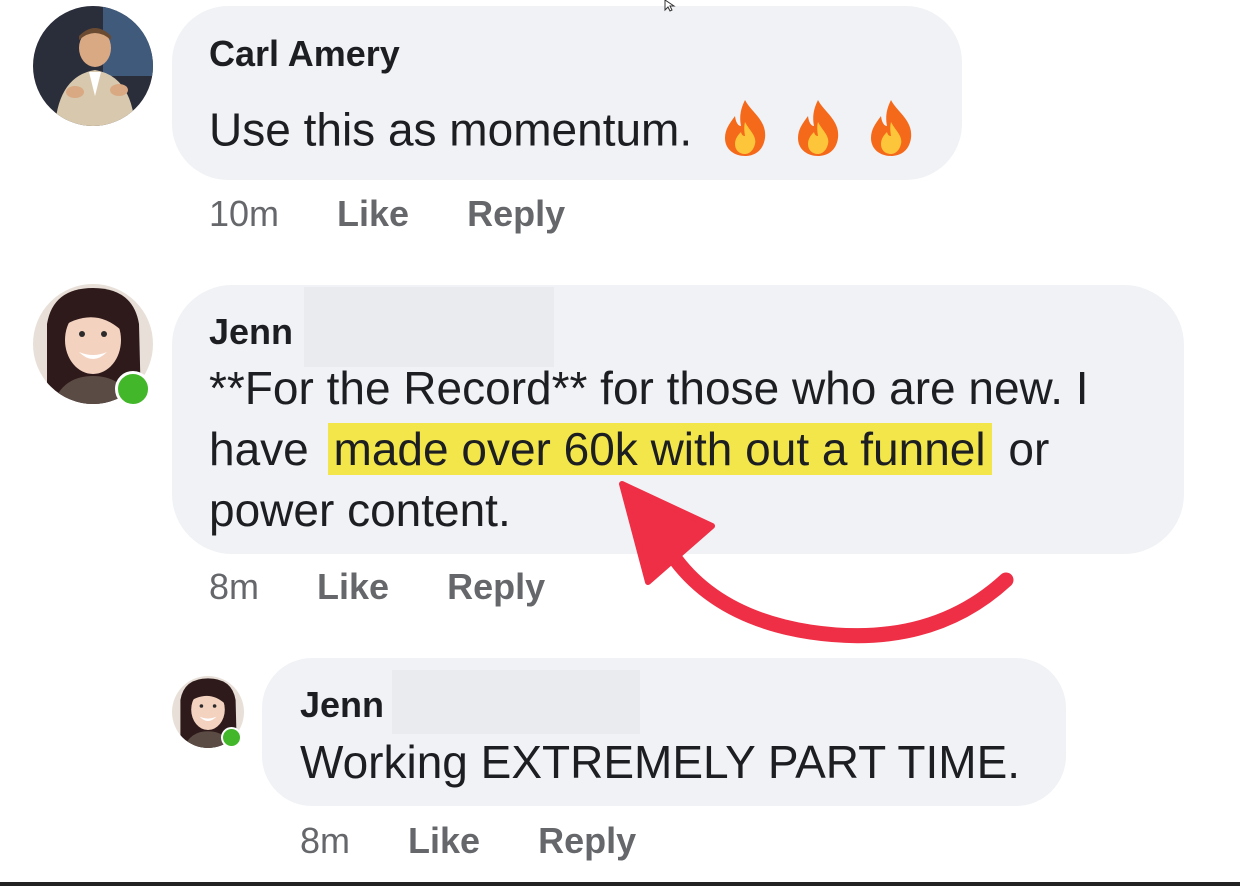 Image resolution: width=1240 pixels, height=886 pixels. I want to click on reply-author-name: Jenn, so click(342, 705).